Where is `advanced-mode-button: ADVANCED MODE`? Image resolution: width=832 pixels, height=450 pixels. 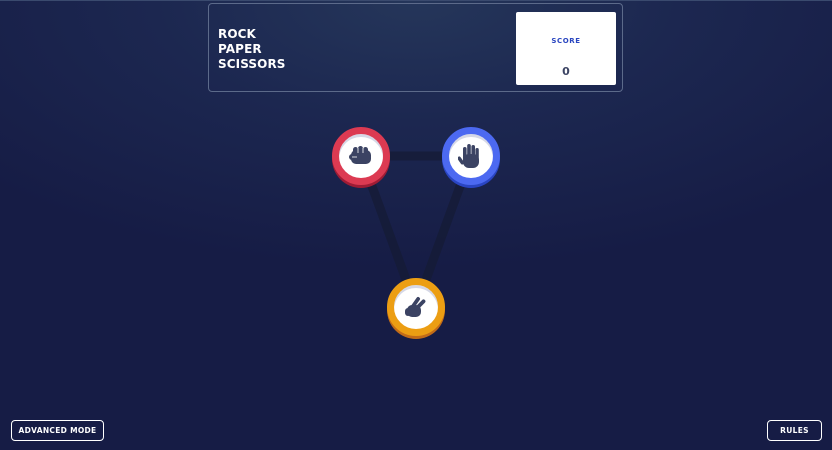
advanced-mode-button: ADVANCED MODE is located at coordinates (57, 430).